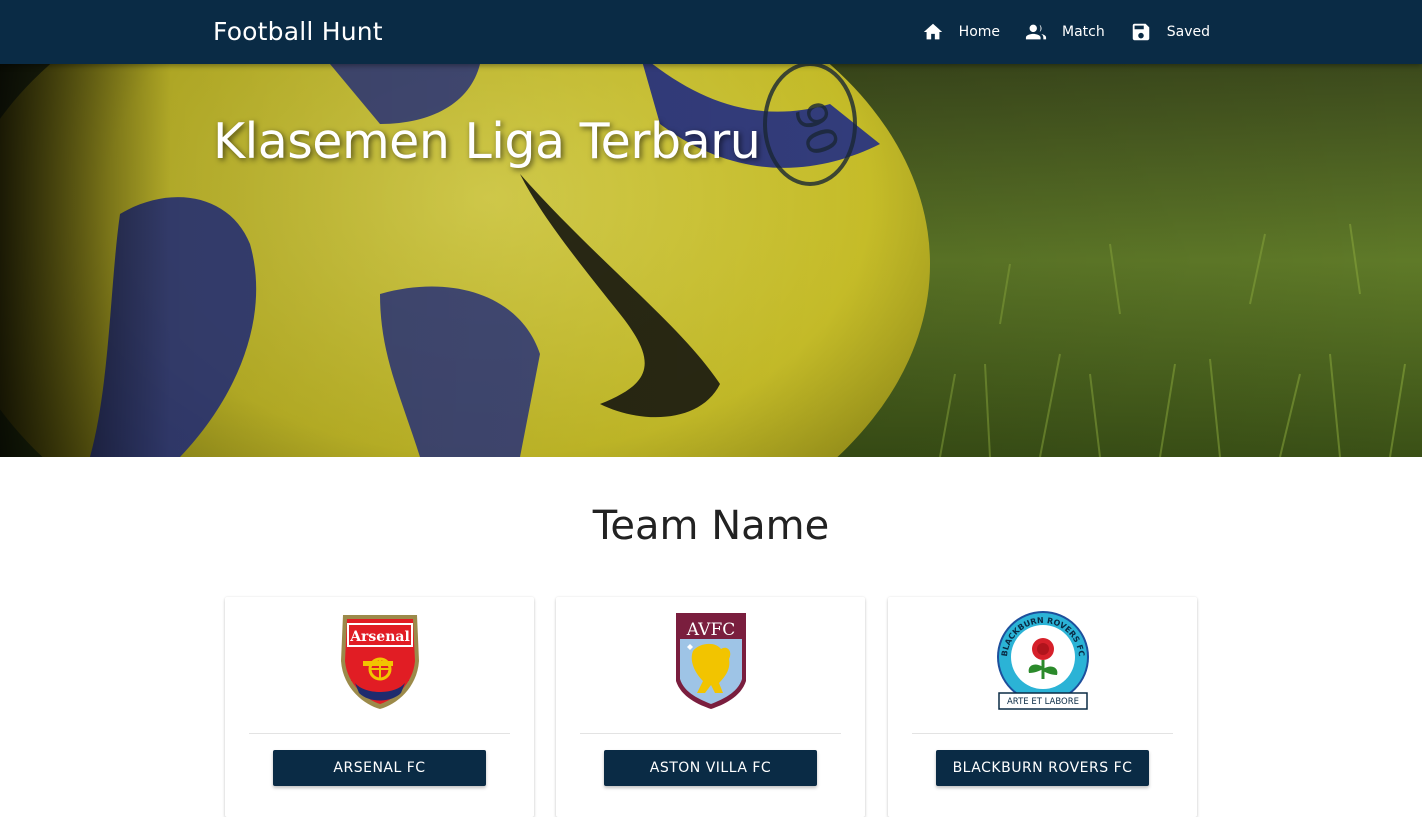 This screenshot has width=1422, height=817. I want to click on nav-match: Match, so click(1064, 32).